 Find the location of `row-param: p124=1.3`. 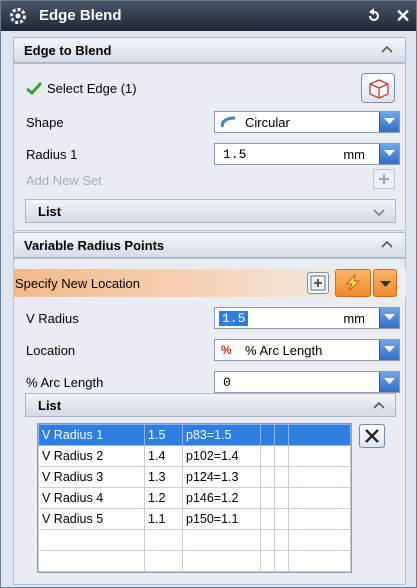

row-param: p124=1.3 is located at coordinates (221, 477).